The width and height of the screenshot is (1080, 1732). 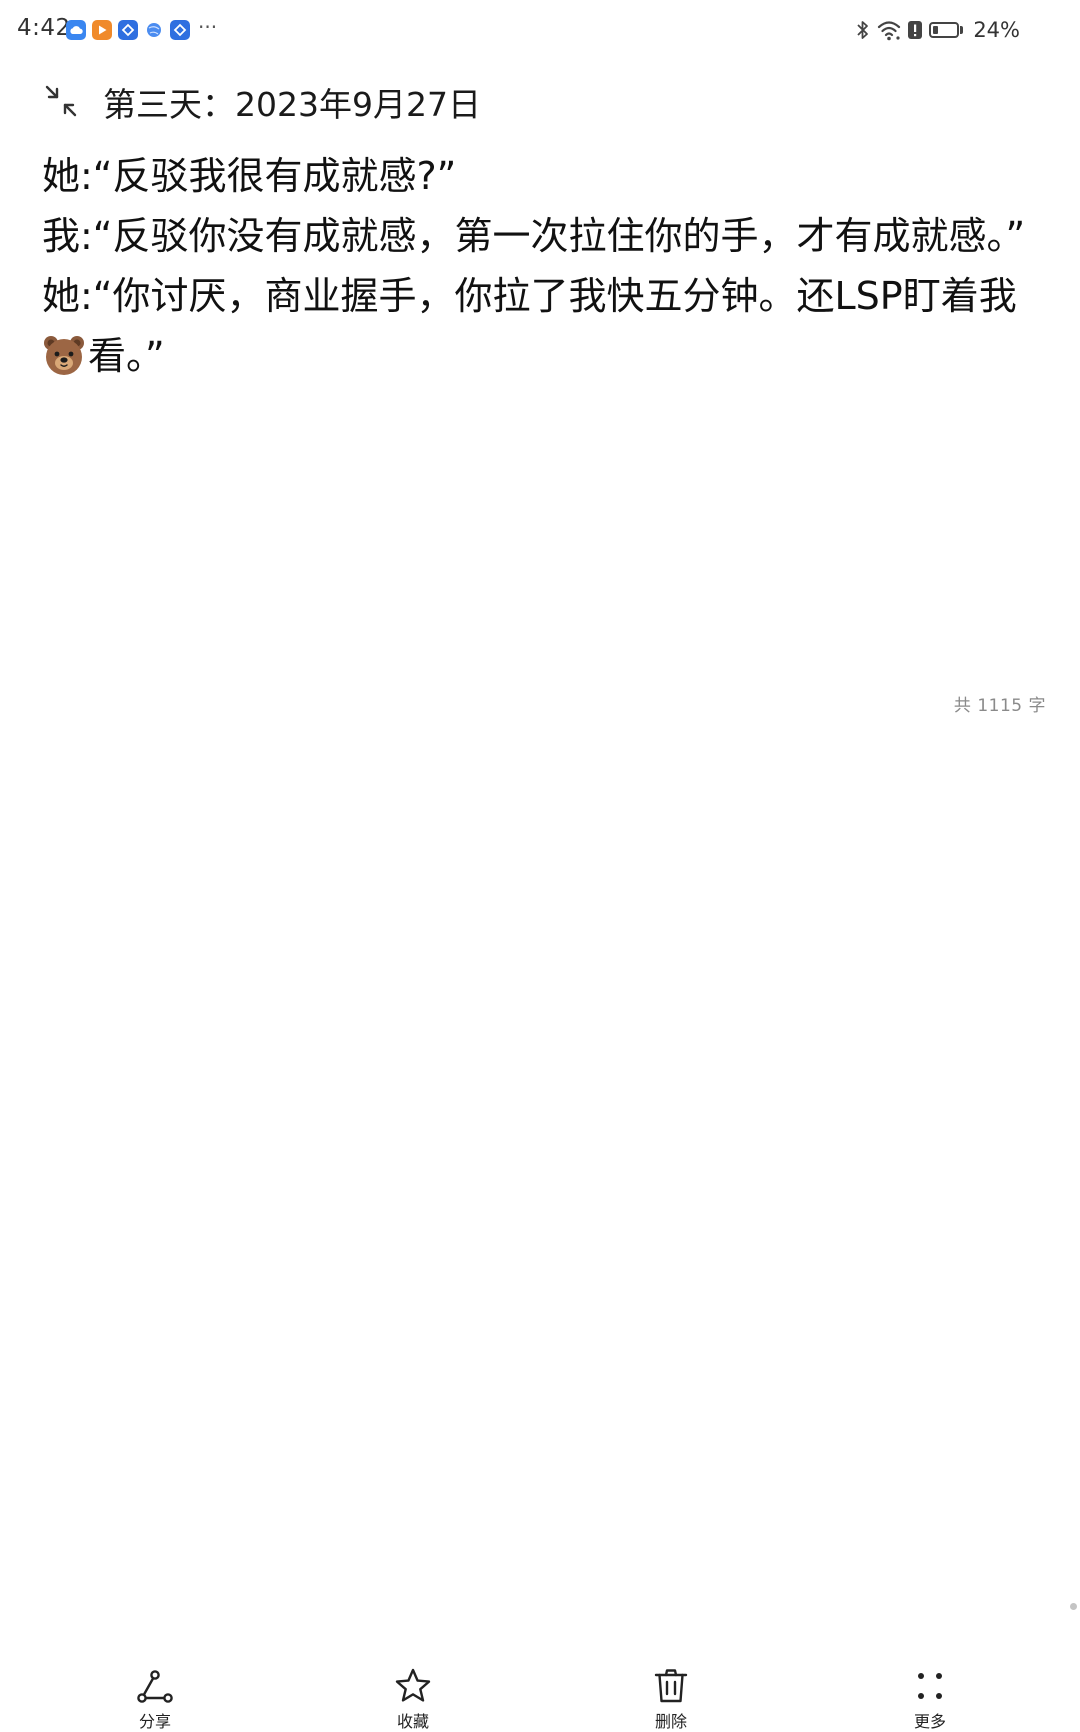 What do you see at coordinates (61, 101) in the screenshot?
I see `collapse-icon` at bounding box center [61, 101].